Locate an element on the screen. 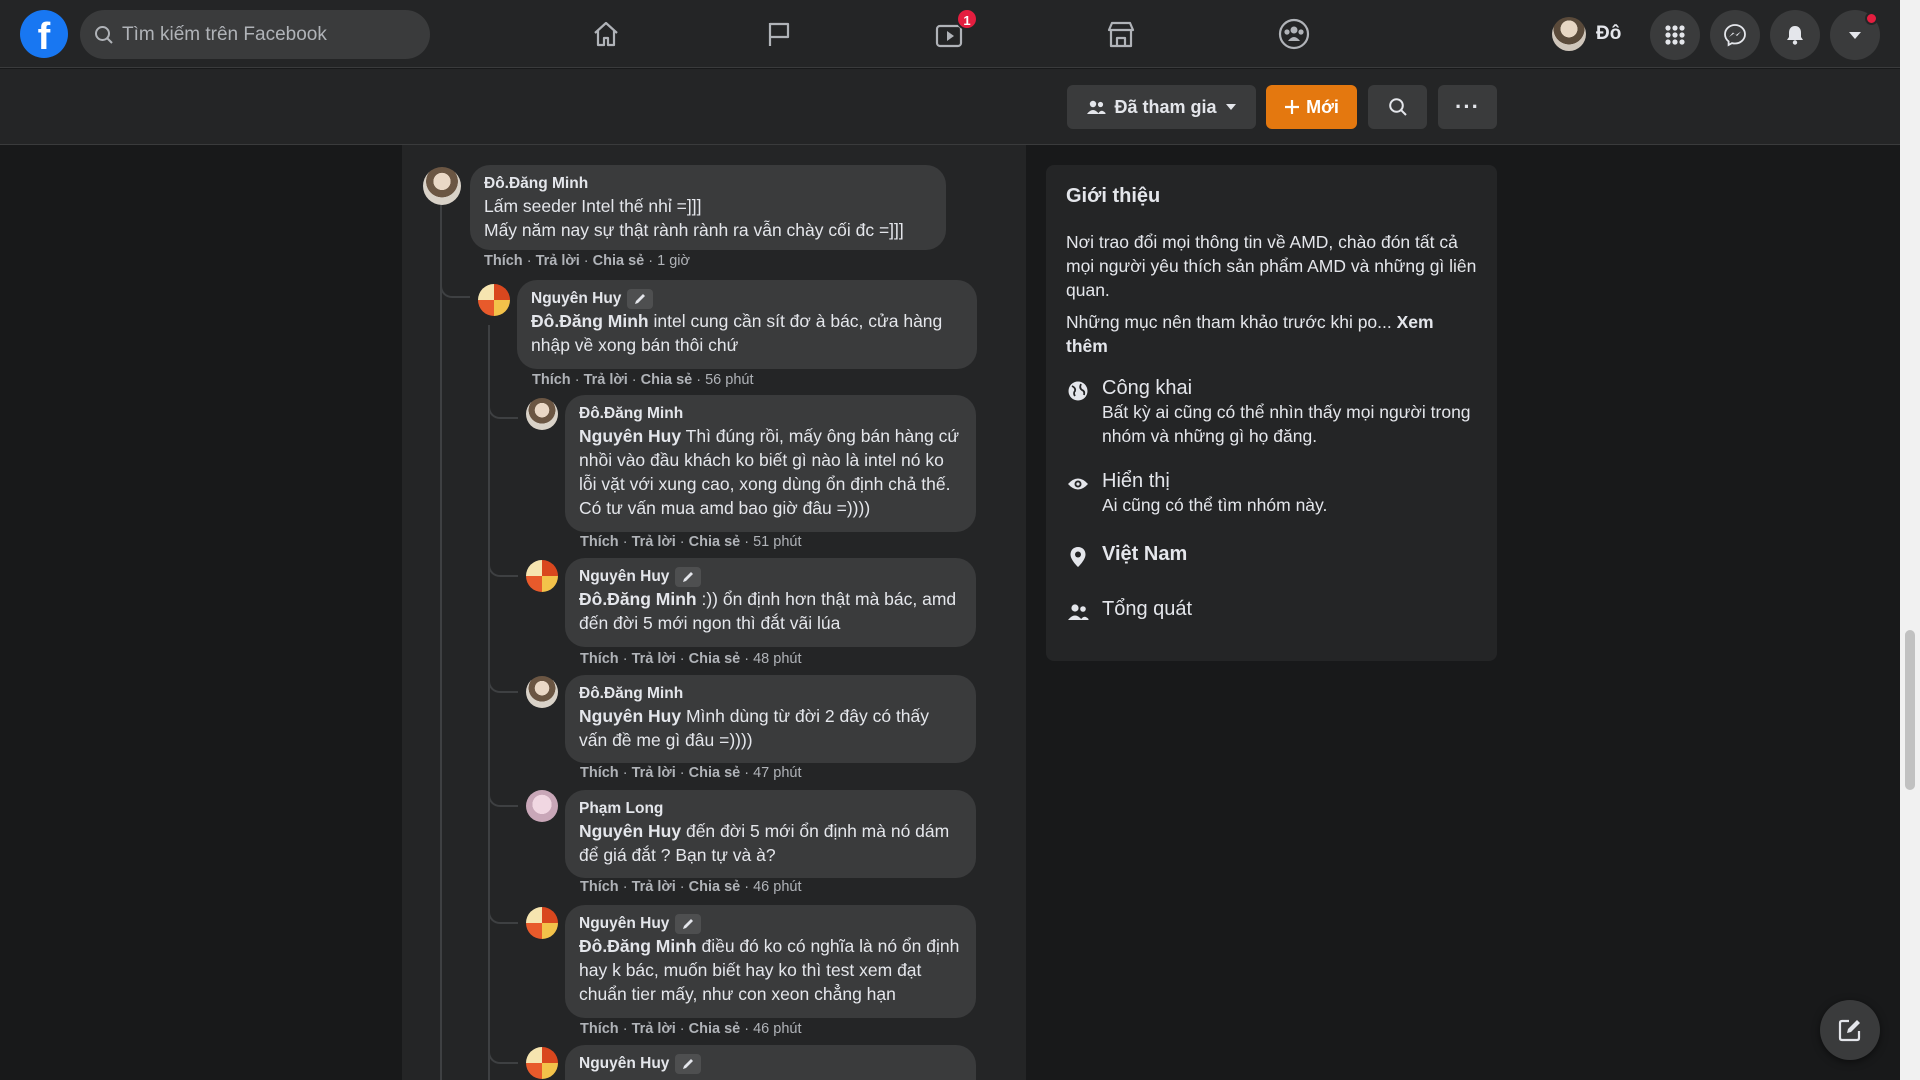 The width and height of the screenshot is (1920, 1080). bell-icon is located at coordinates (1795, 35).